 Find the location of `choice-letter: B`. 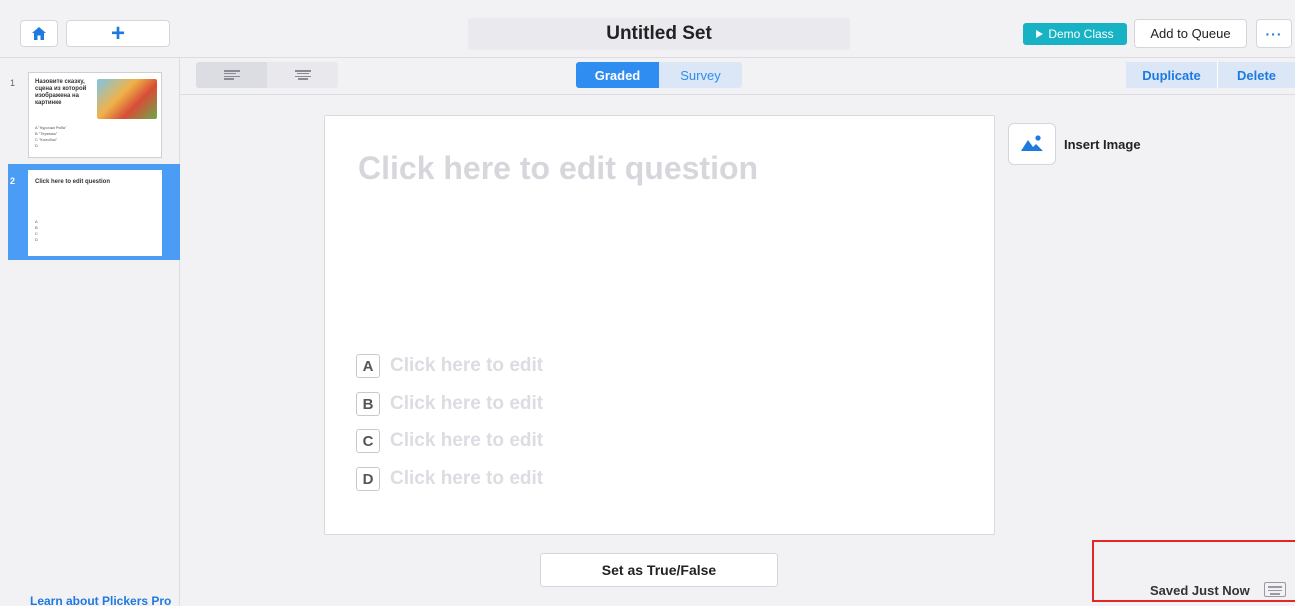

choice-letter: B is located at coordinates (368, 404).